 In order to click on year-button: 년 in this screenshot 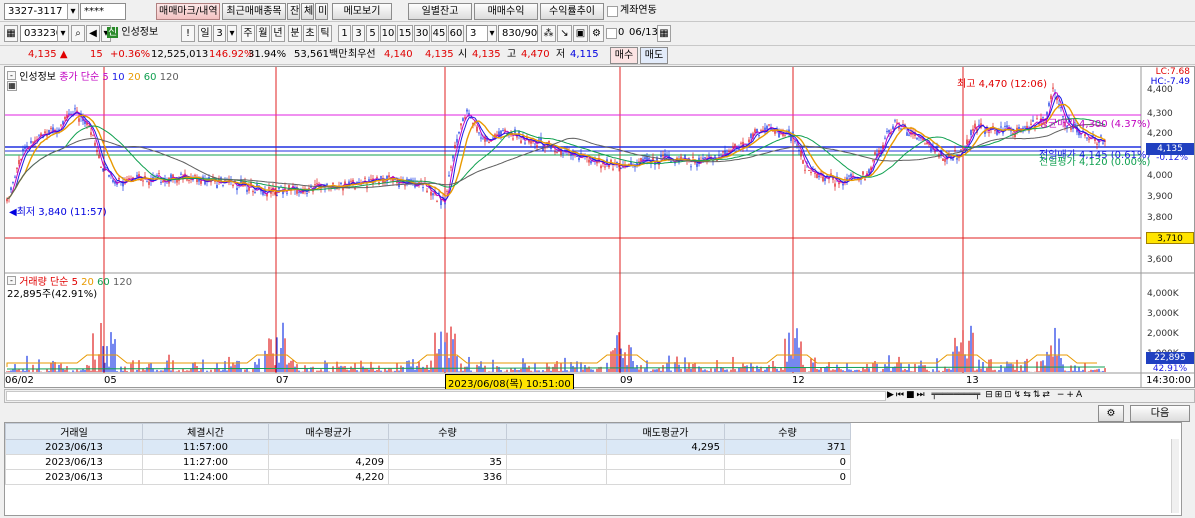, I will do `click(278, 33)`.